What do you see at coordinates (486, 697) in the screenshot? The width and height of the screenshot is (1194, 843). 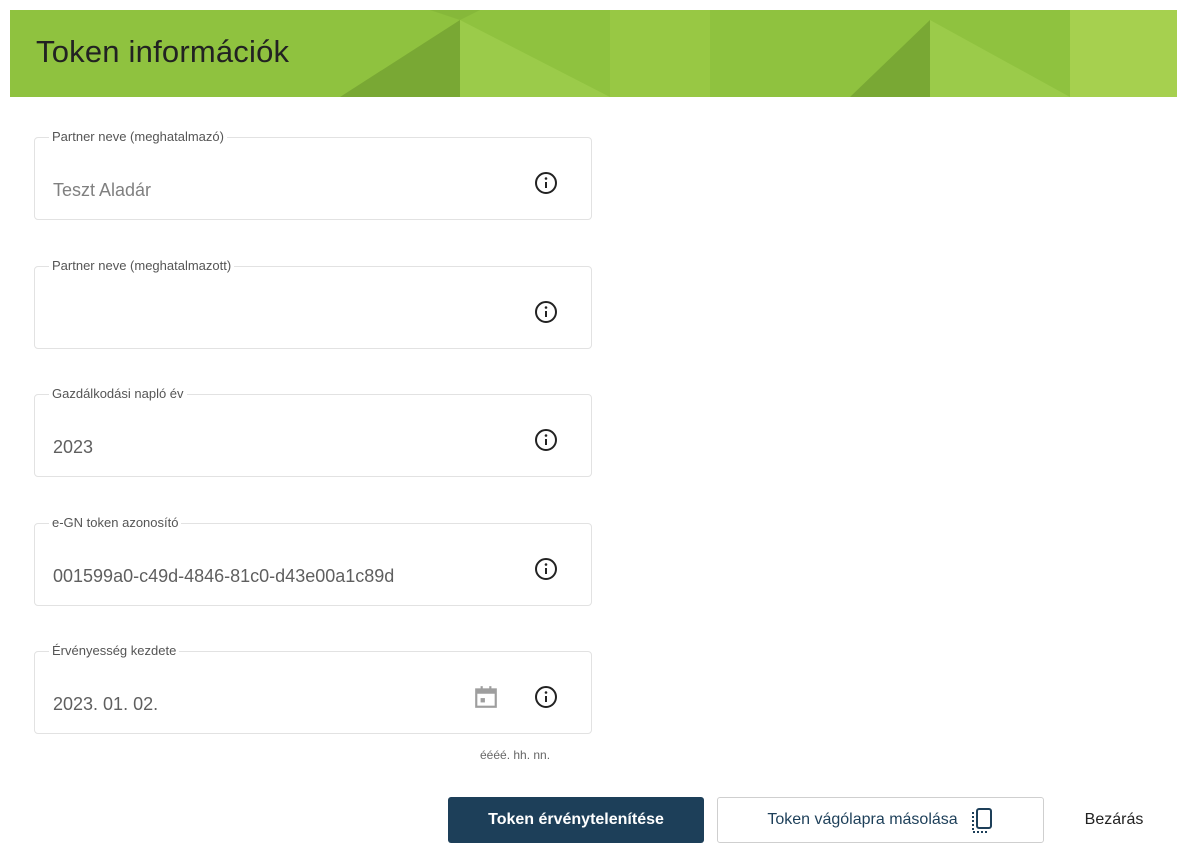 I see `calendar-icon` at bounding box center [486, 697].